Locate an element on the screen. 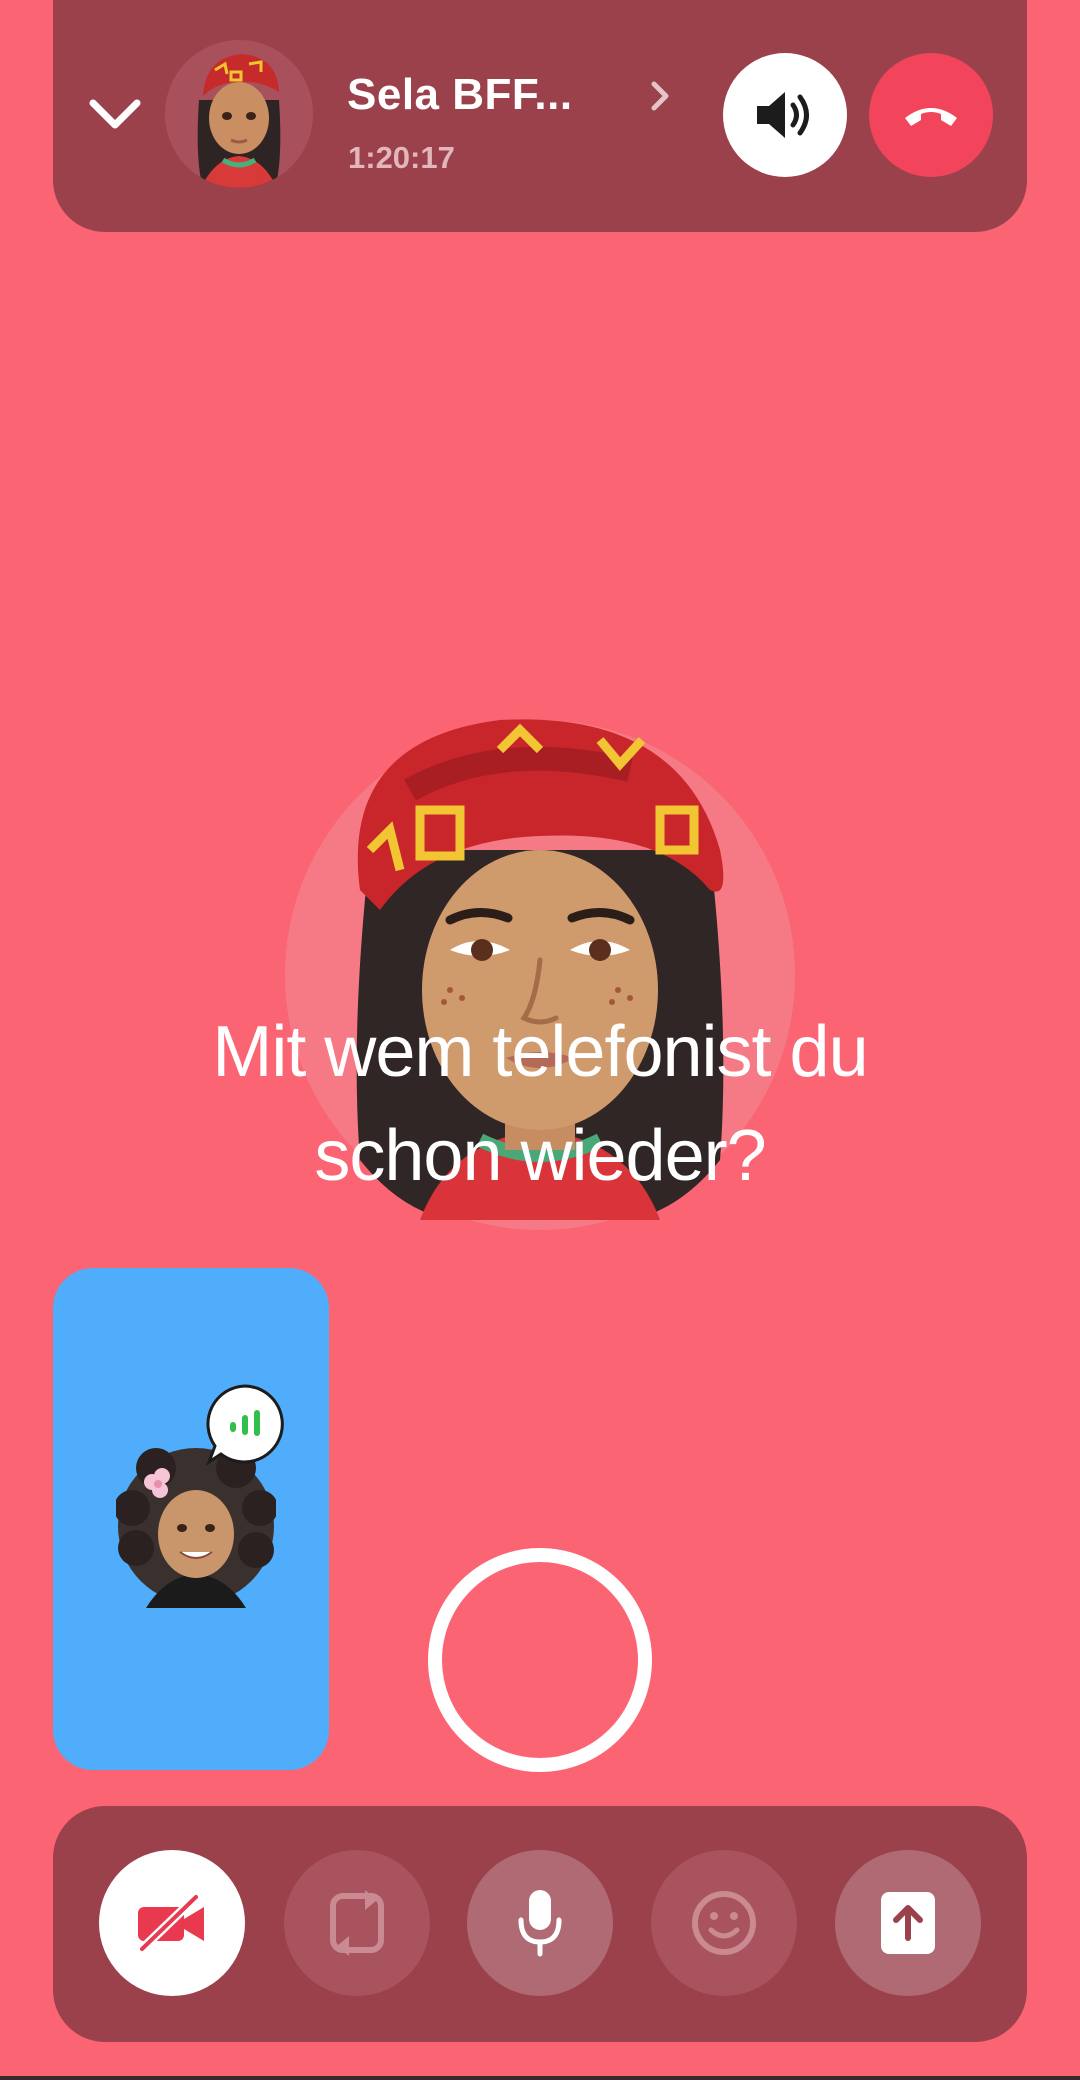 The width and height of the screenshot is (1080, 2080). microphone-icon is located at coordinates (540, 1923).